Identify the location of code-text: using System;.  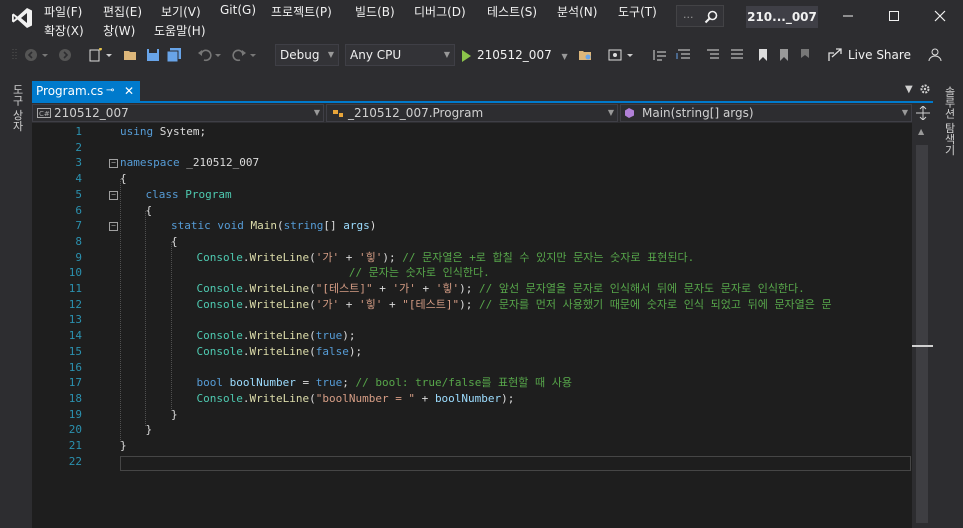
(163, 132).